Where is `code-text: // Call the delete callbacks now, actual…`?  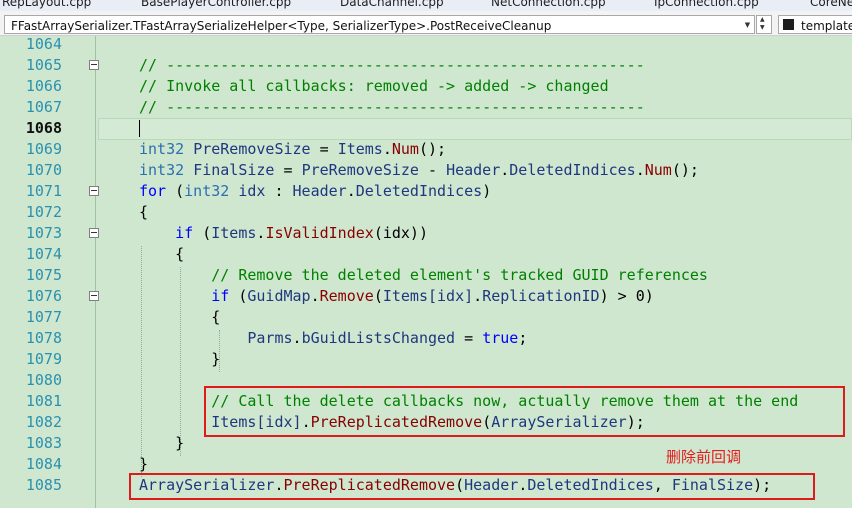 code-text: // Call the delete callbacks now, actual… is located at coordinates (505, 401).